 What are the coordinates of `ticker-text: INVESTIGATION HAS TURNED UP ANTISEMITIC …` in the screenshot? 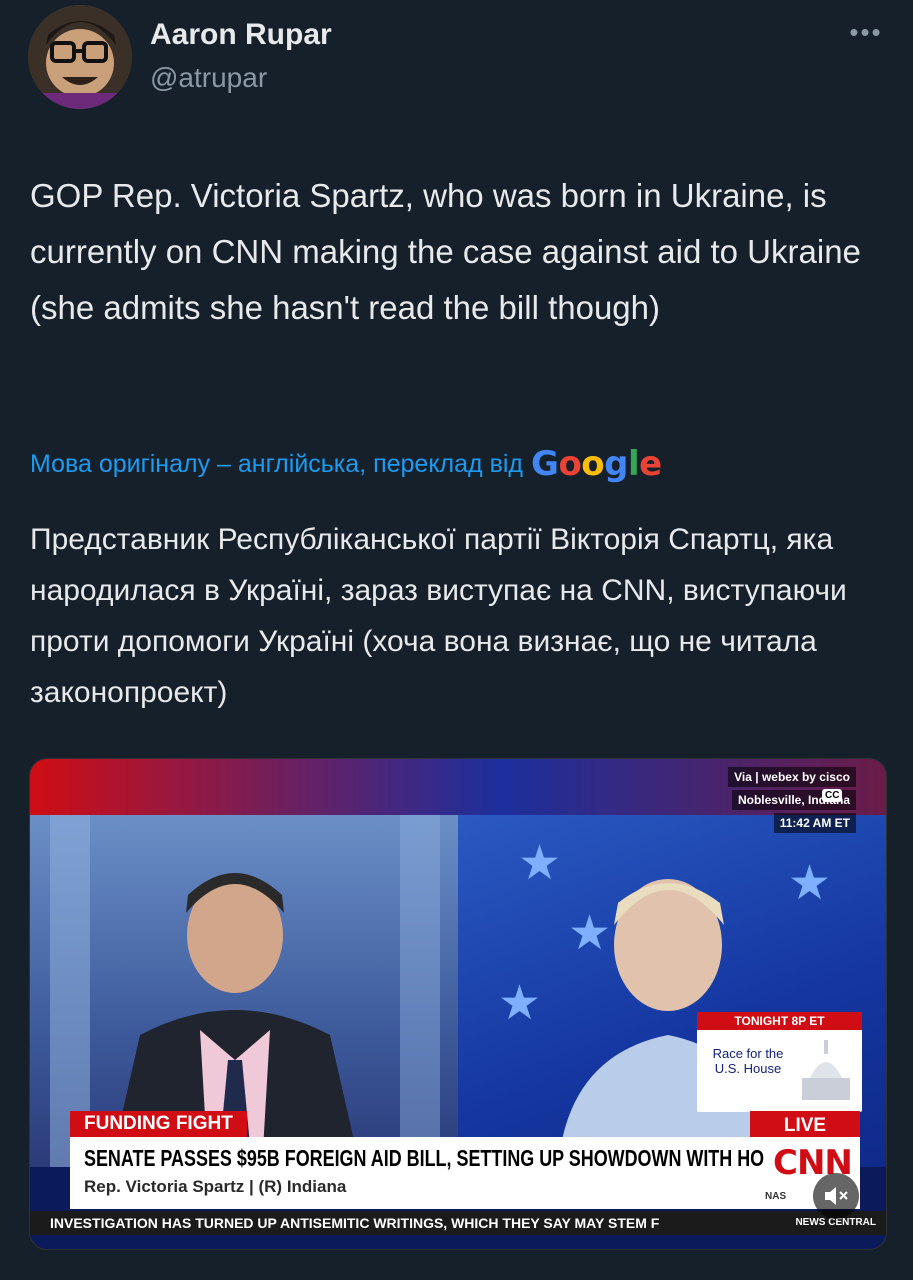 It's located at (355, 1223).